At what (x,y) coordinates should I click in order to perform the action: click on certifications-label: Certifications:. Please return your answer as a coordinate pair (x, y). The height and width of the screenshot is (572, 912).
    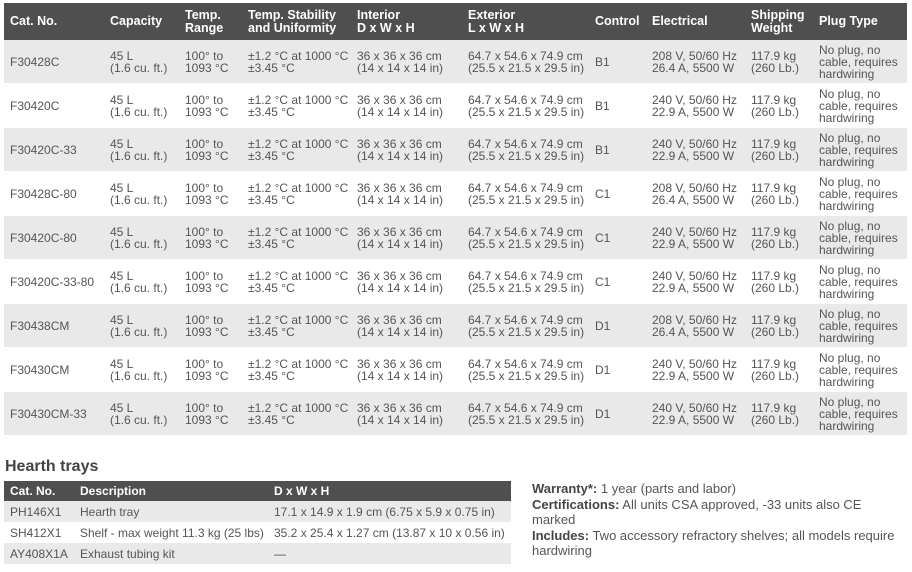
    Looking at the image, I should click on (576, 504).